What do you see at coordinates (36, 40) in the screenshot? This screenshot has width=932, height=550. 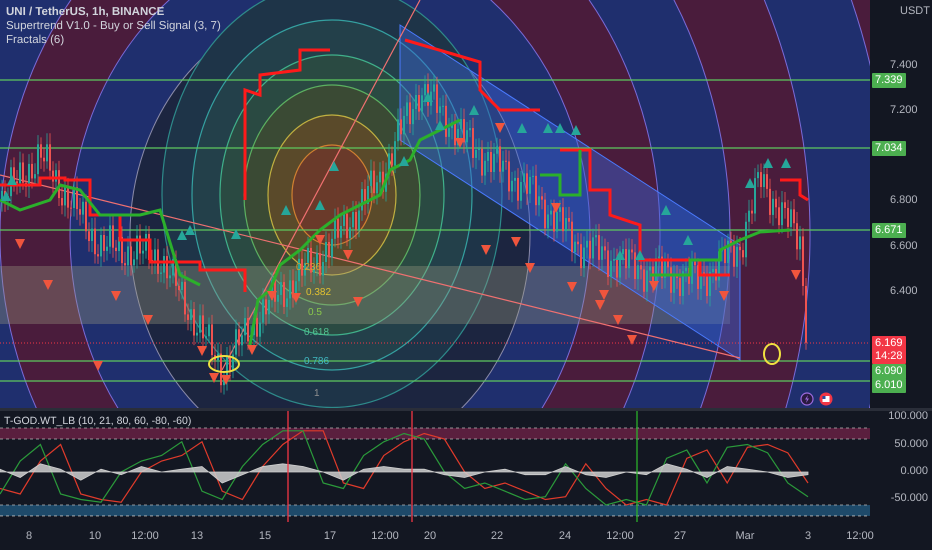 I see `indicator-label: Fractals (6)` at bounding box center [36, 40].